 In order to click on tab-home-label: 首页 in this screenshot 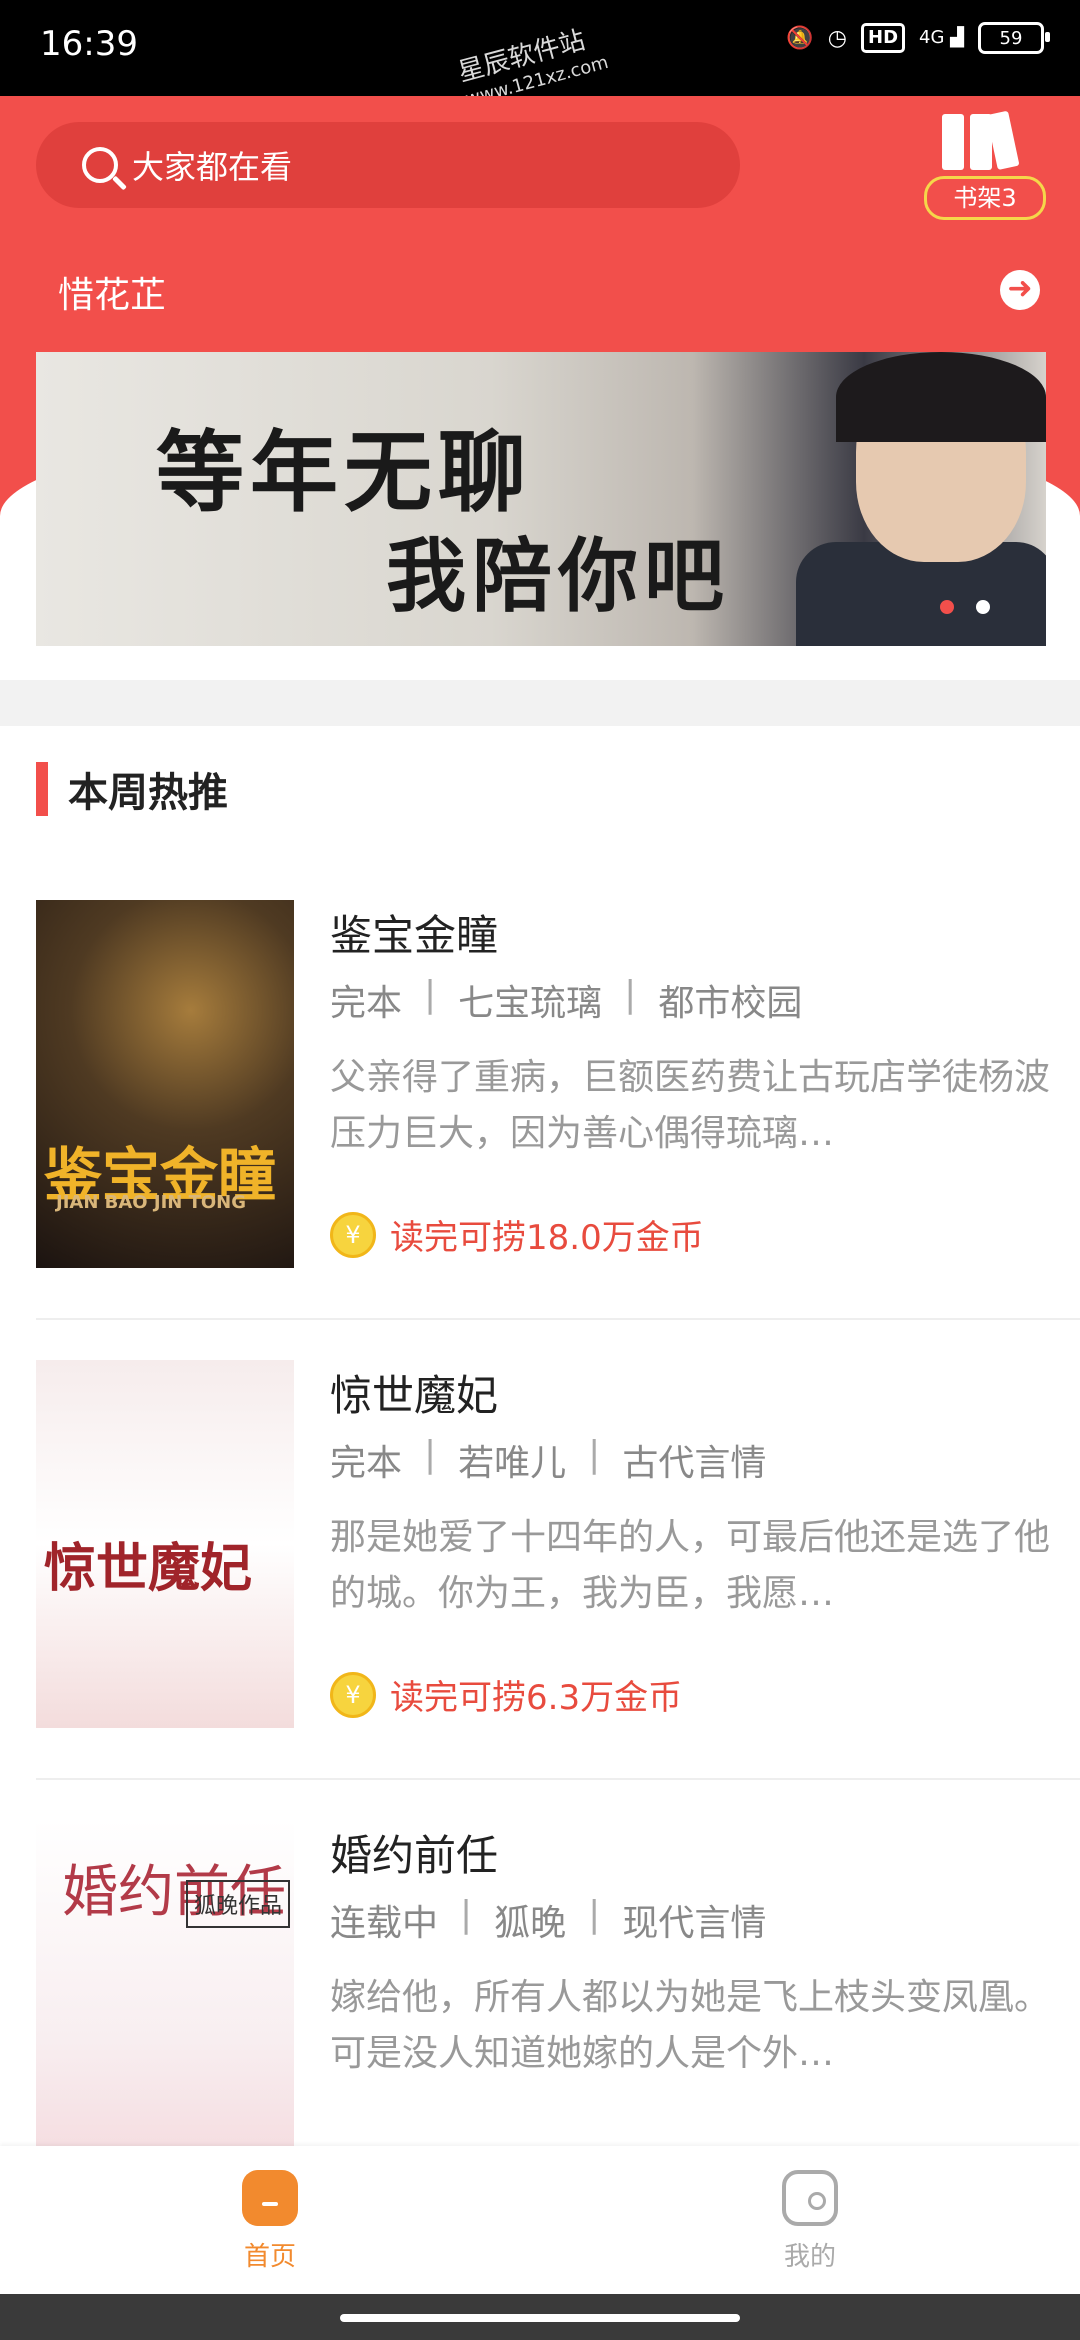, I will do `click(269, 2257)`.